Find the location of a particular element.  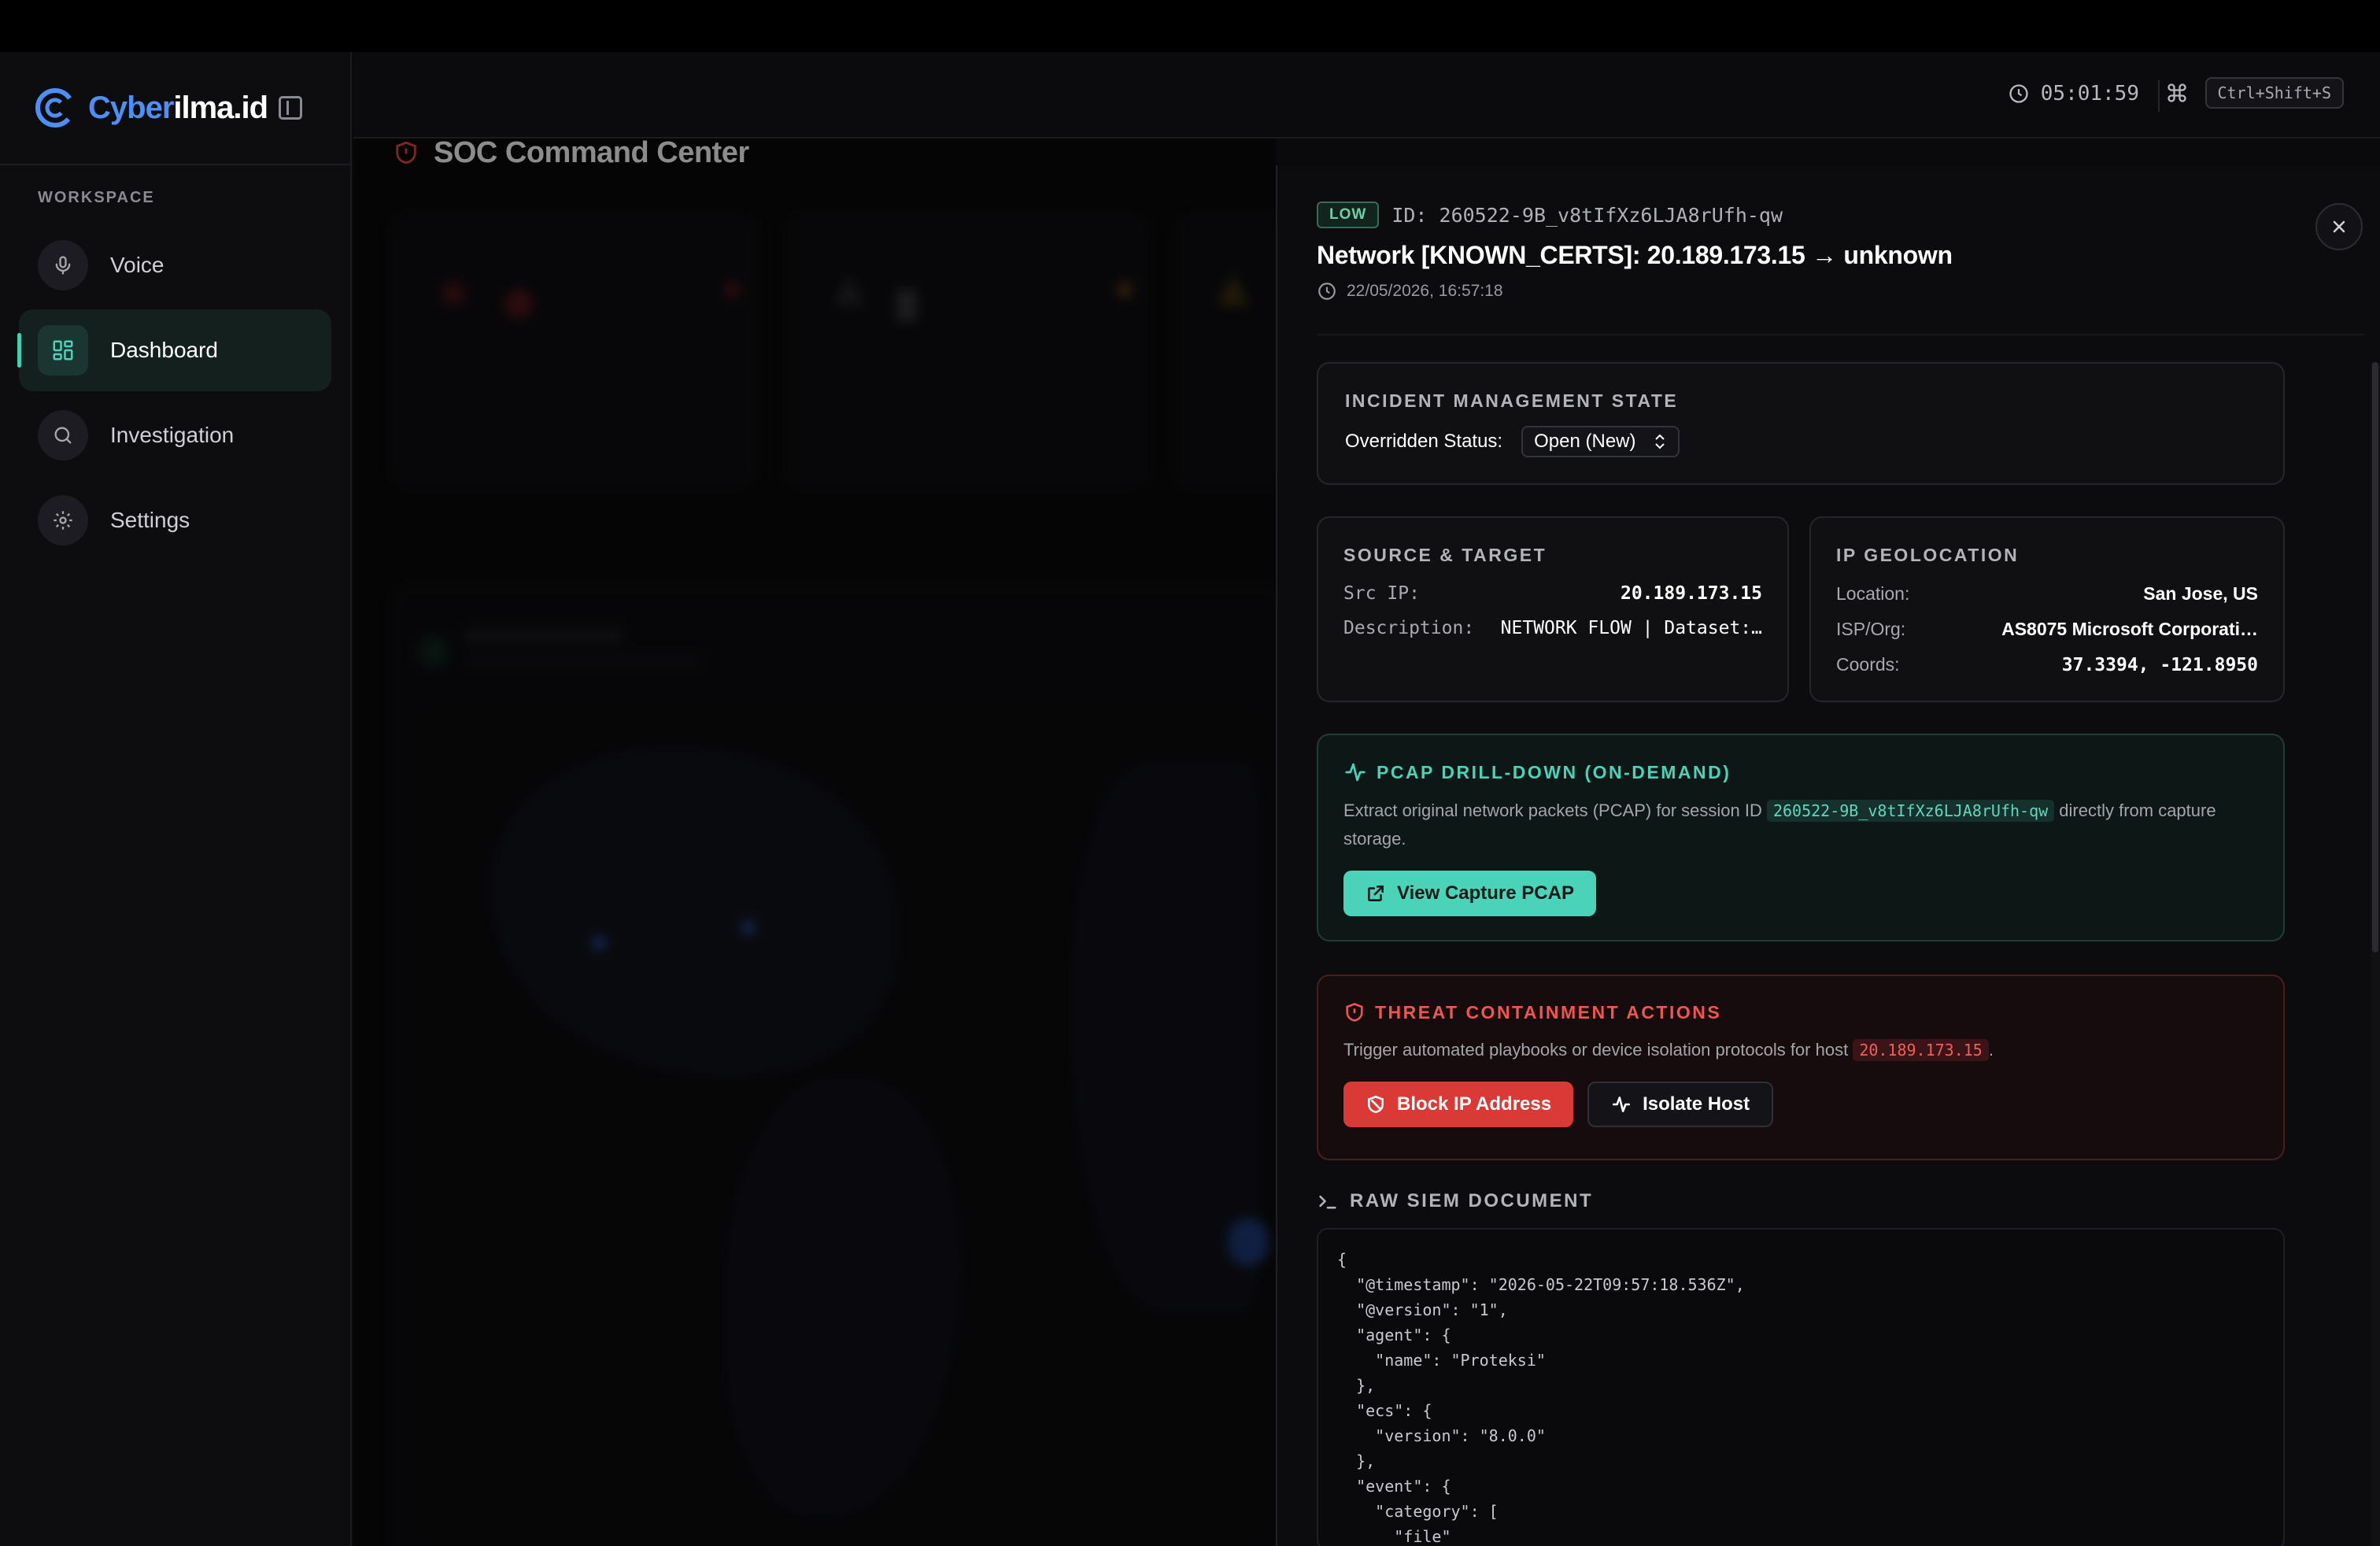

coords-label: Coords: is located at coordinates (1868, 664).